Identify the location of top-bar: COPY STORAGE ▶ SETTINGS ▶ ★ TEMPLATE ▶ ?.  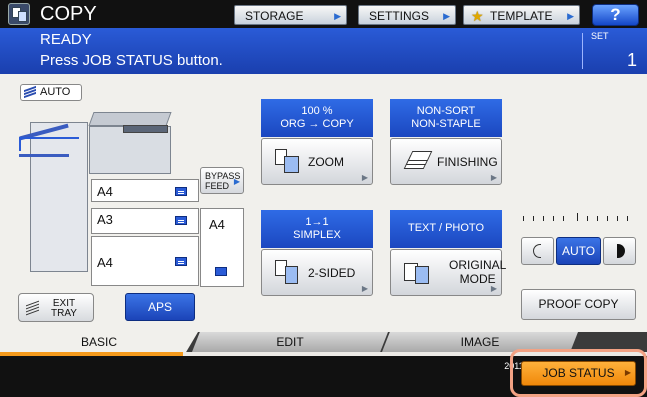
(323, 14).